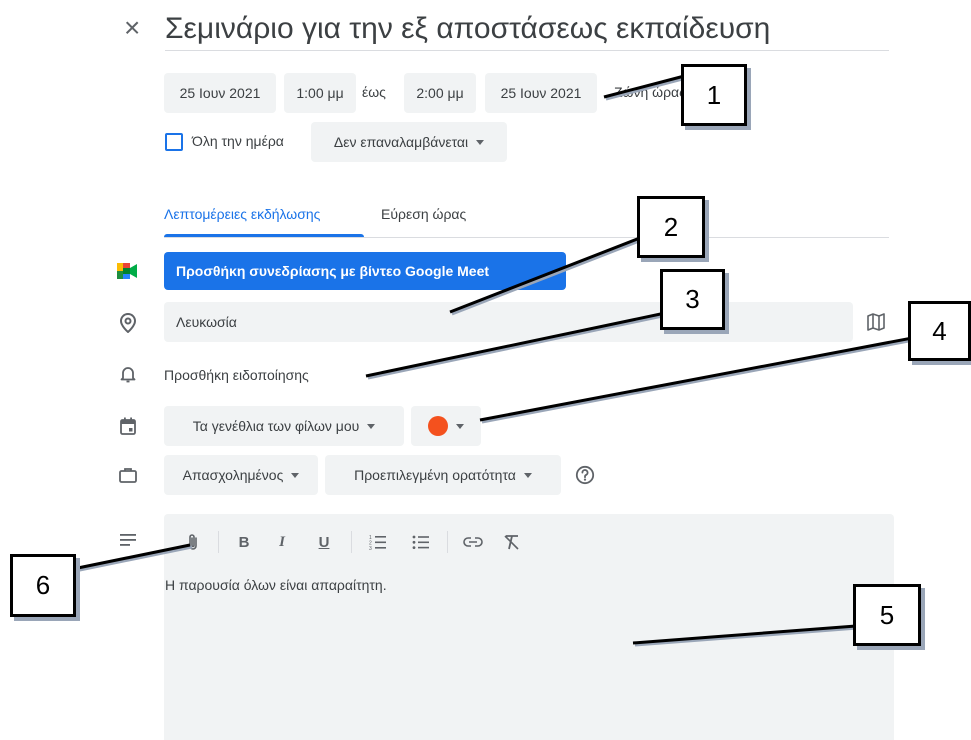  I want to click on numbered-list-icon: 1 2 3, so click(378, 542).